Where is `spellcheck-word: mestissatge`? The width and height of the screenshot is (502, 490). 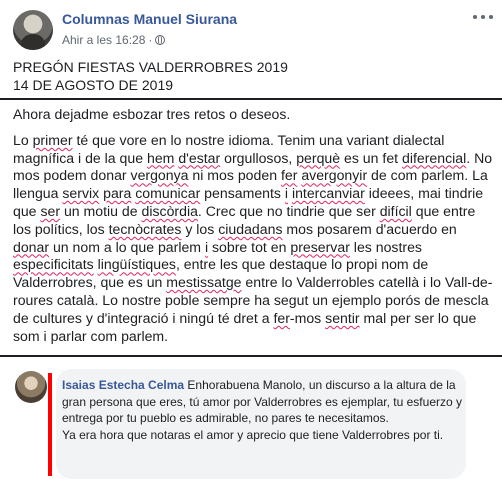 spellcheck-word: mestissatge is located at coordinates (204, 282).